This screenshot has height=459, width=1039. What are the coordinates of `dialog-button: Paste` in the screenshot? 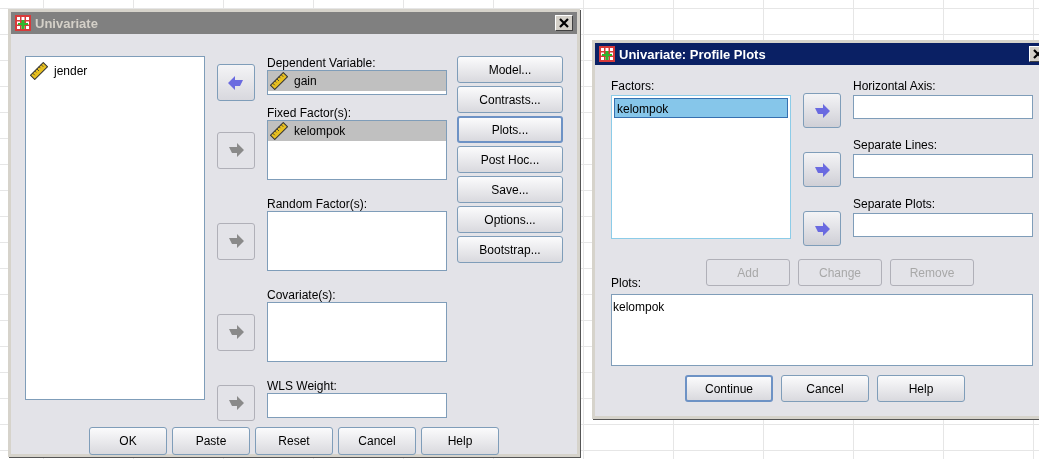 It's located at (211, 441).